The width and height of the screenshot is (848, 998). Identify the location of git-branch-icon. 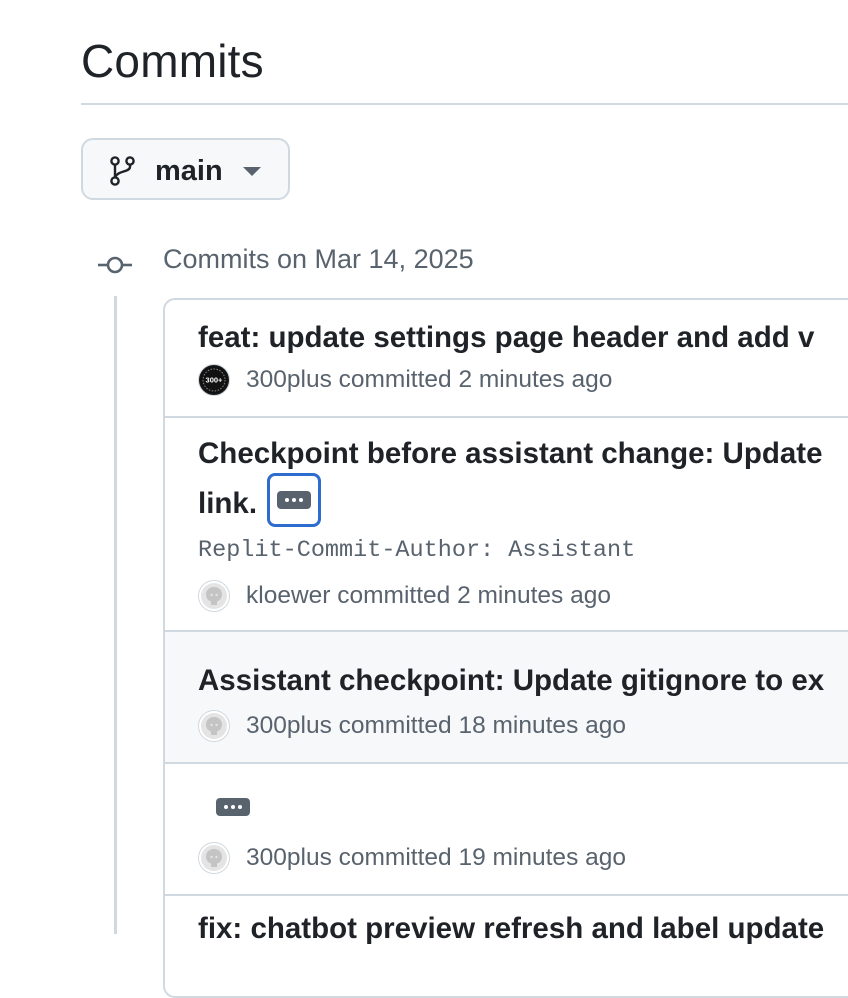
(122, 171).